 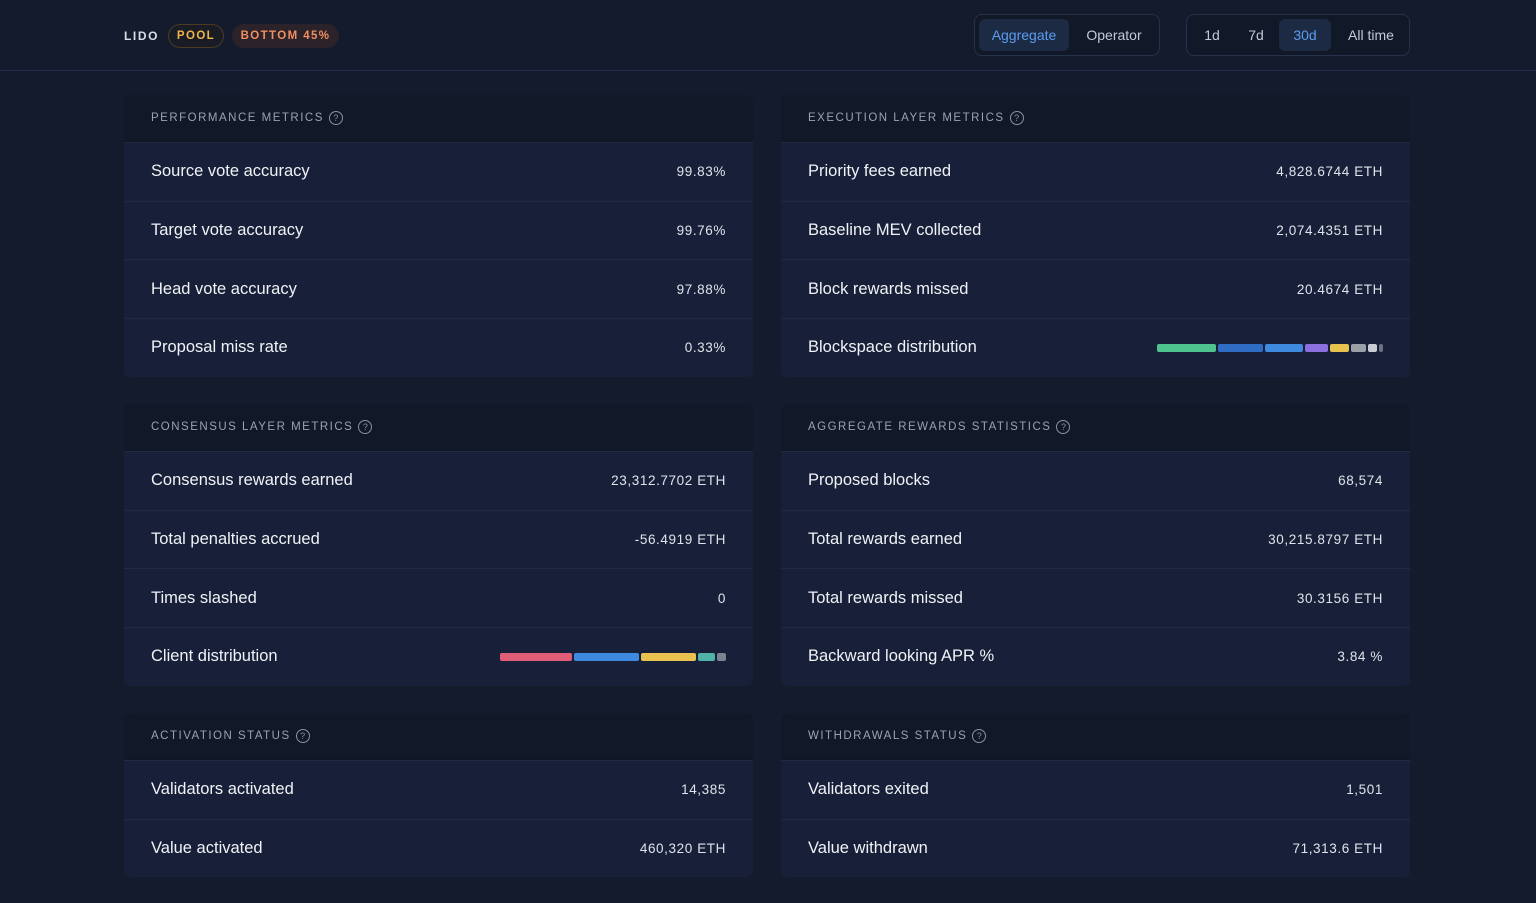 I want to click on metric-label: Total rewards missed, so click(x=885, y=597).